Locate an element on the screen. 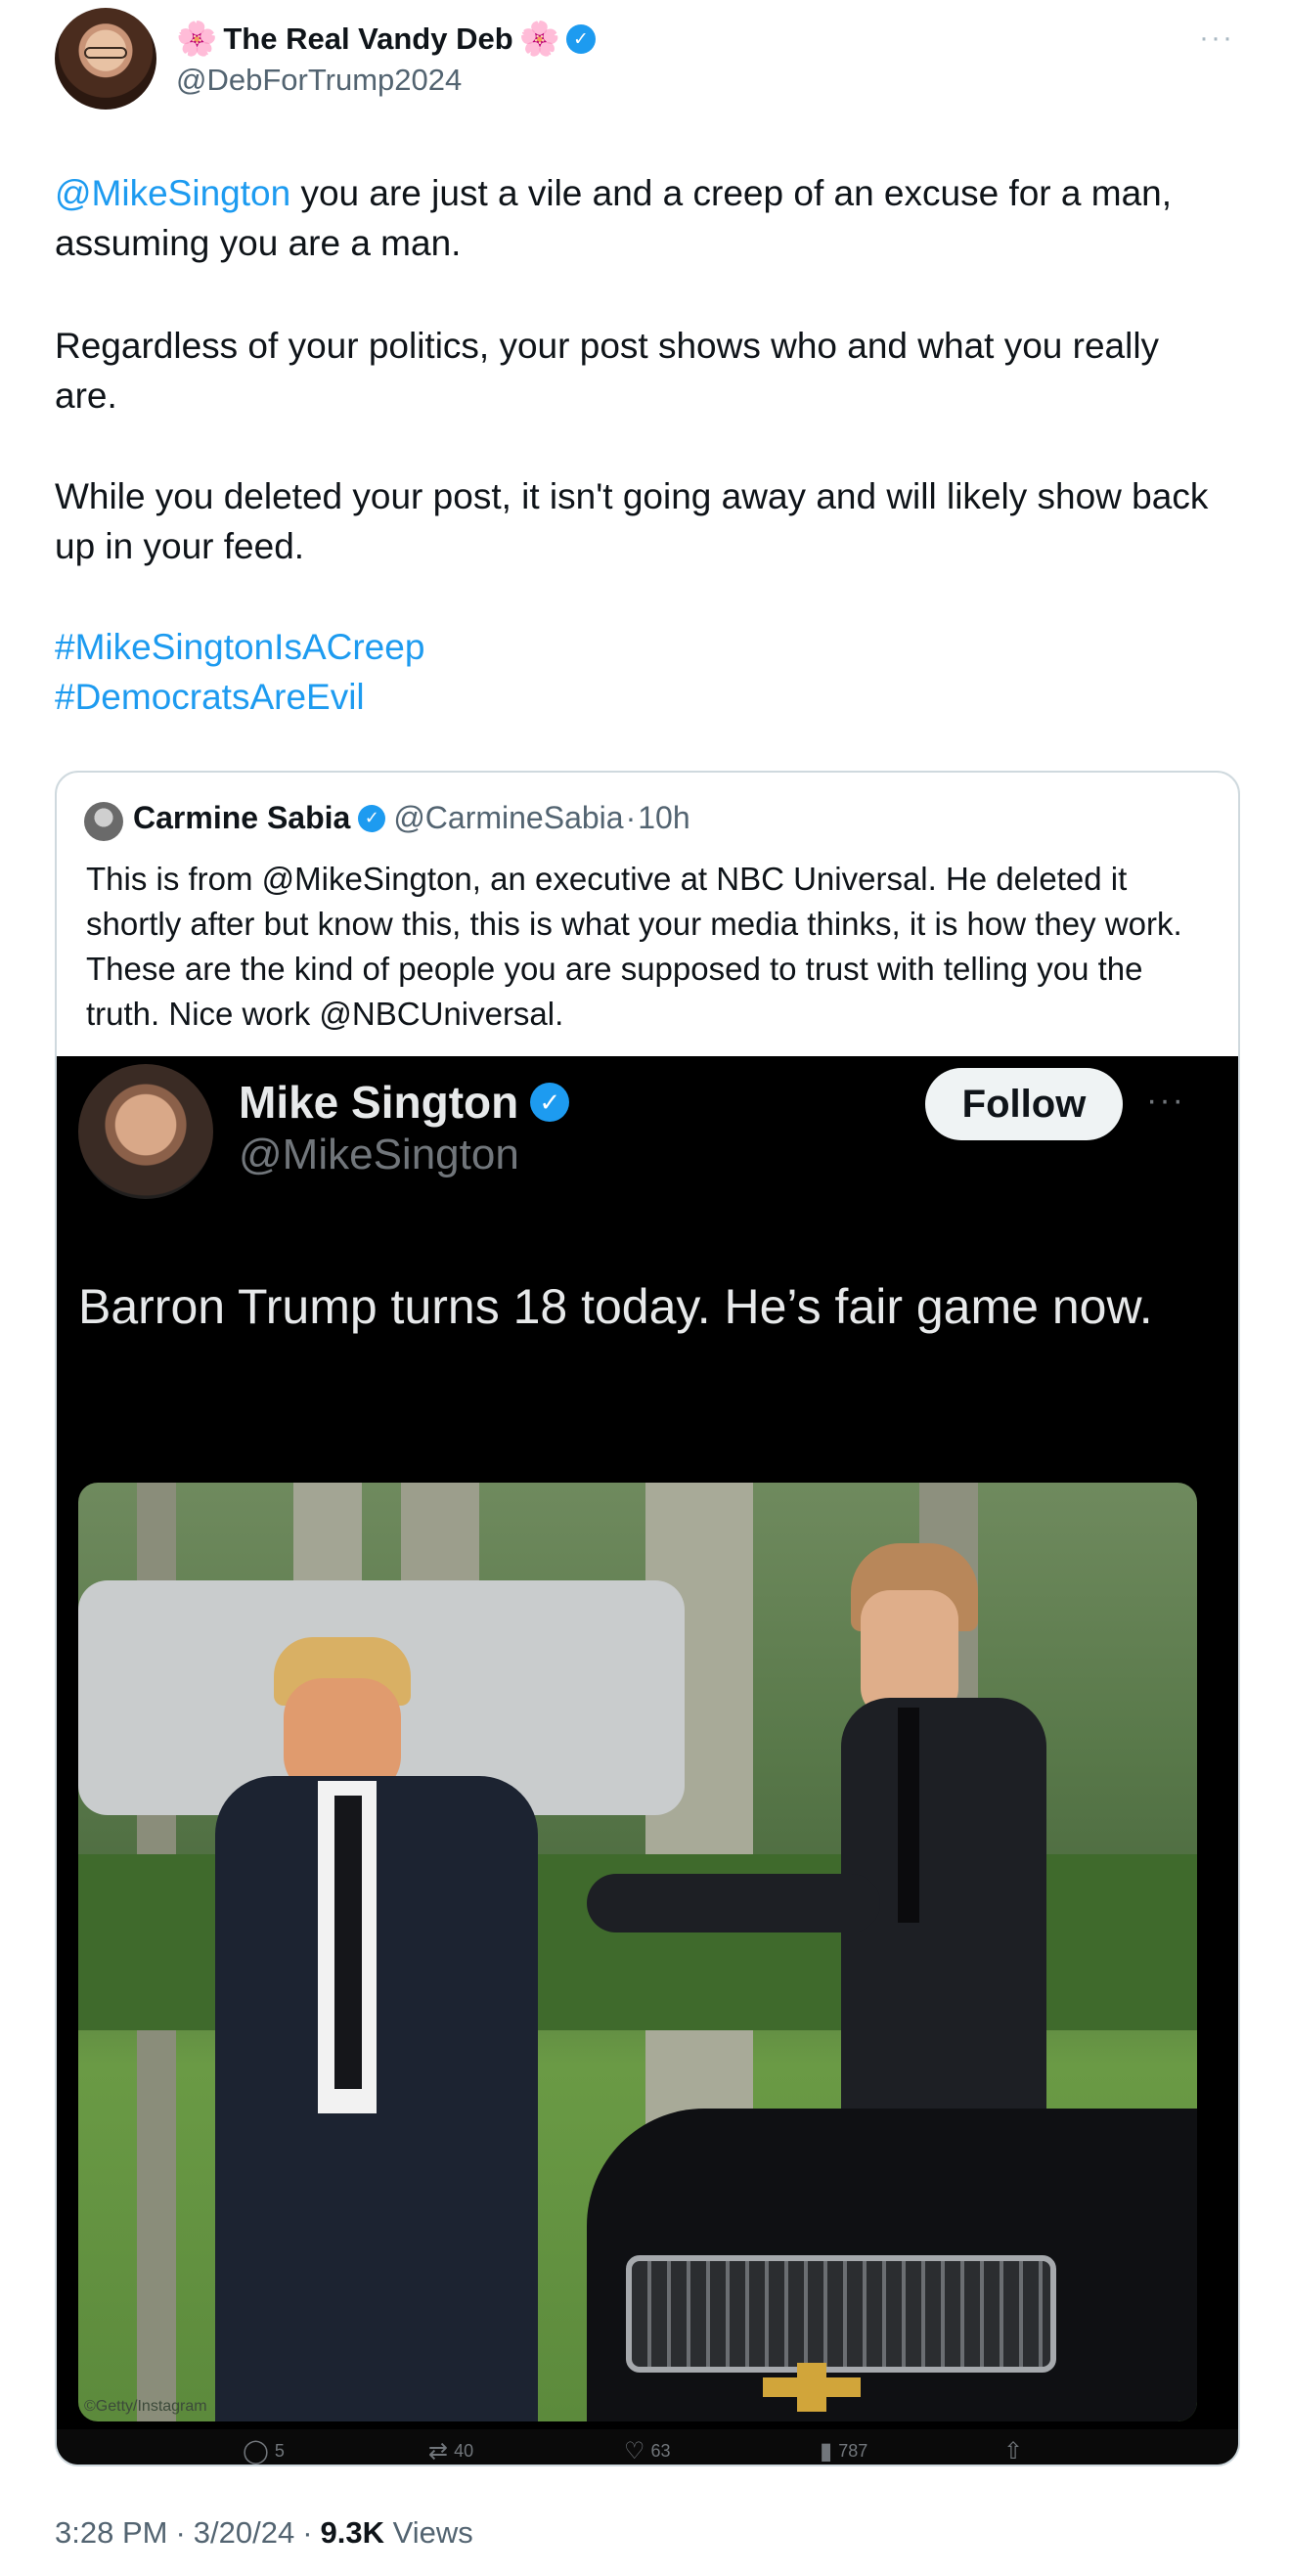 Image resolution: width=1289 pixels, height=2576 pixels. mention-link: @MikeSington is located at coordinates (172, 193).